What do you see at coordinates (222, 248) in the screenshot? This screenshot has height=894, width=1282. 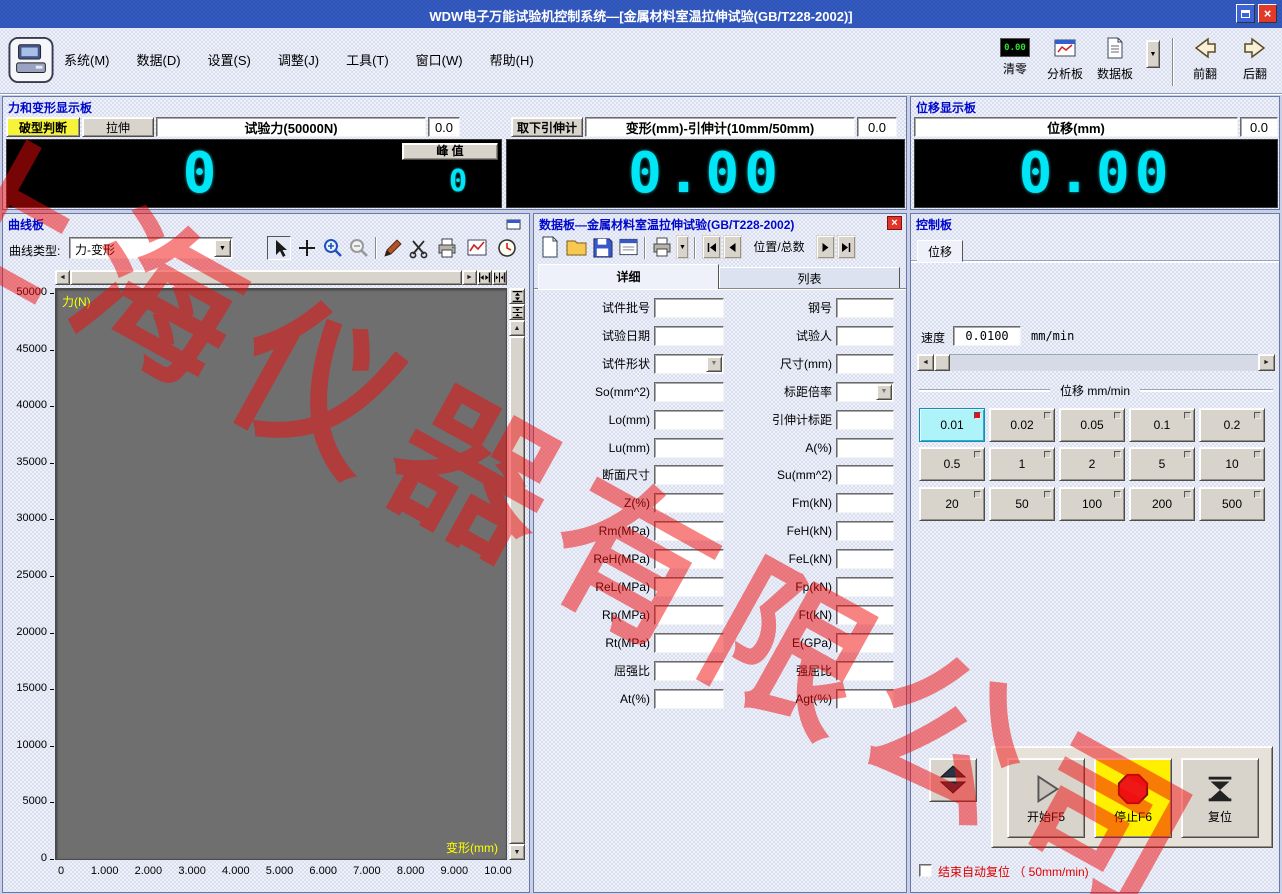 I see `chevron-down-icon: ▼` at bounding box center [222, 248].